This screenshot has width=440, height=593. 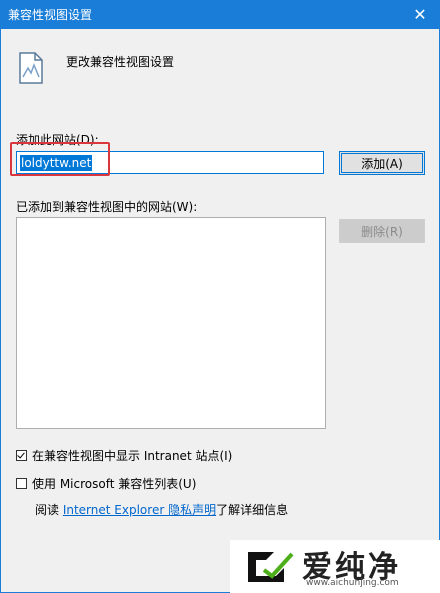 I want to click on intranet-option: 在兼容性视图中显示 Intranet 站点(I), so click(x=124, y=455).